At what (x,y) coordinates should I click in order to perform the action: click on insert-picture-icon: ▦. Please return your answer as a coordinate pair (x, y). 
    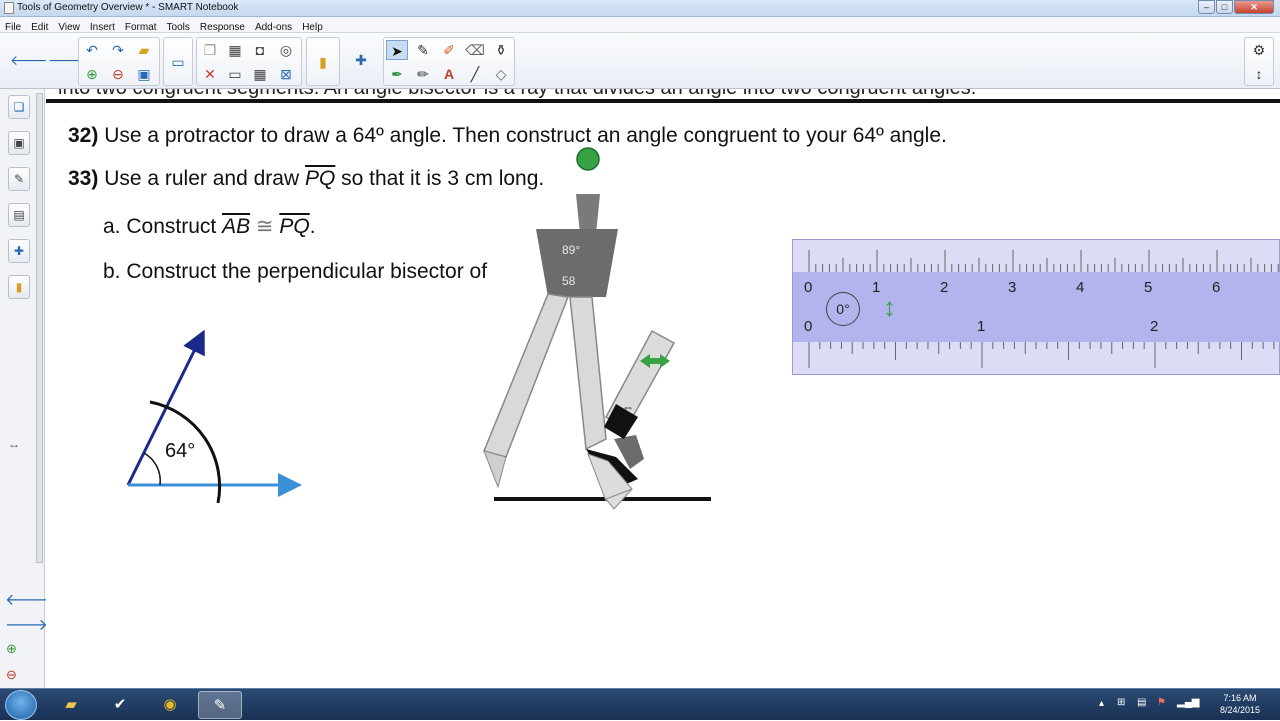
    Looking at the image, I should click on (235, 50).